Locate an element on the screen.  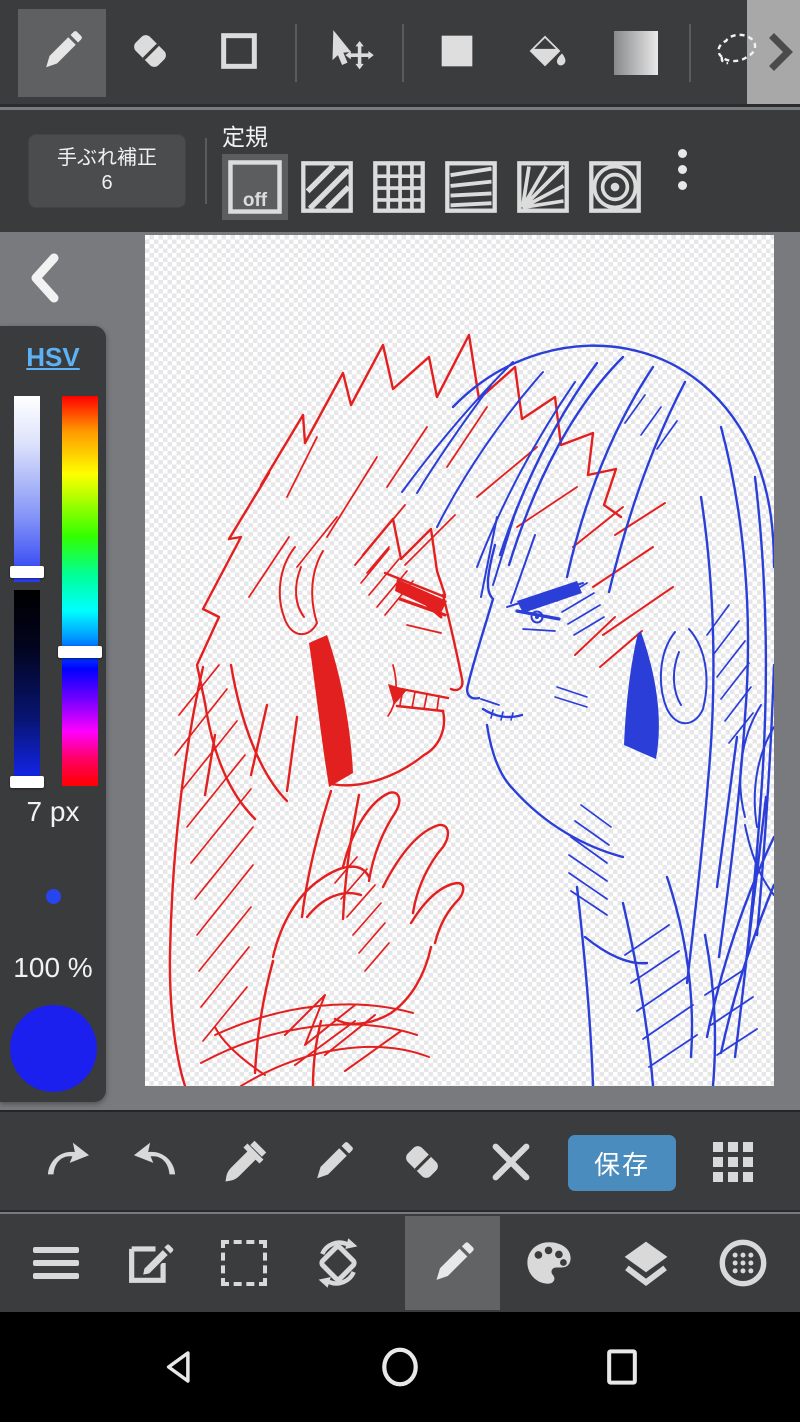
rotate-button is located at coordinates (337, 1263).